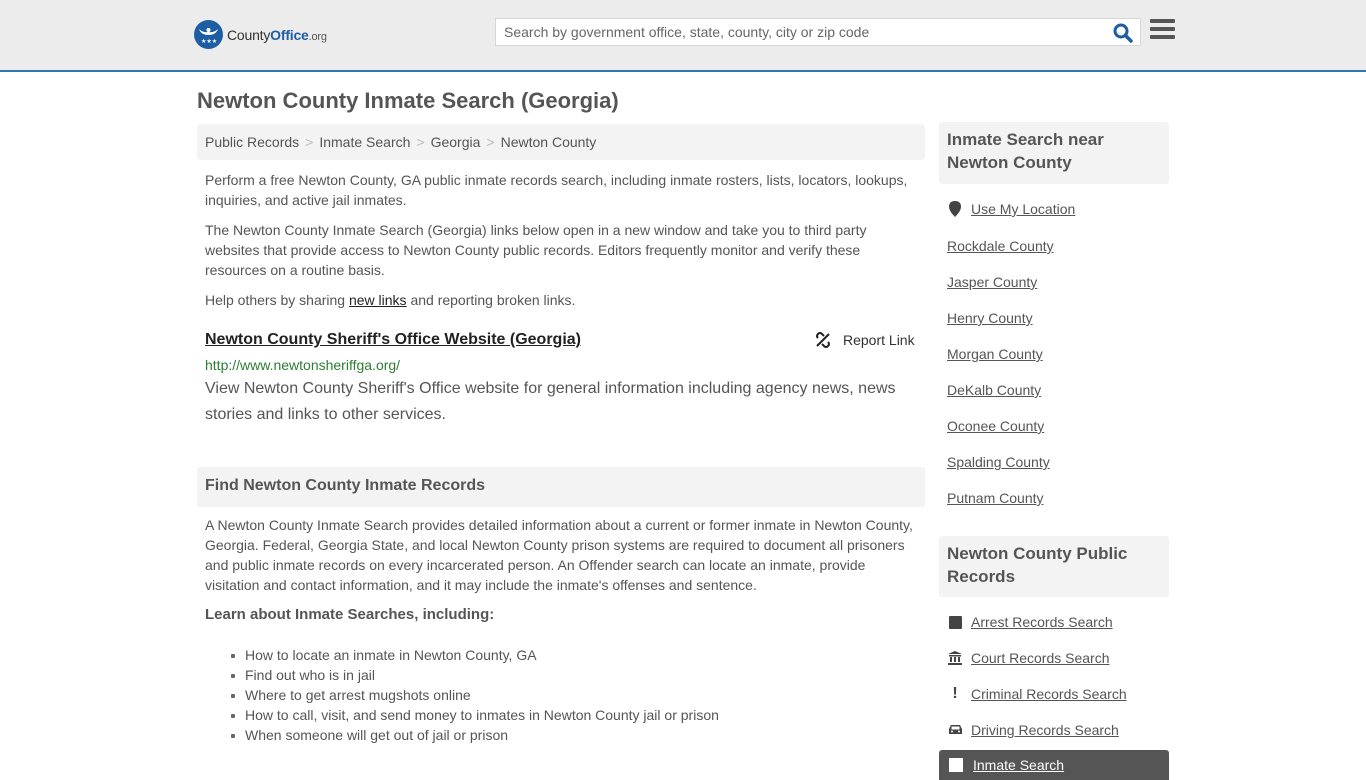 This screenshot has width=1366, height=780. Describe the element at coordinates (995, 354) in the screenshot. I see `nearby-morgan-county: Morgan County` at that location.